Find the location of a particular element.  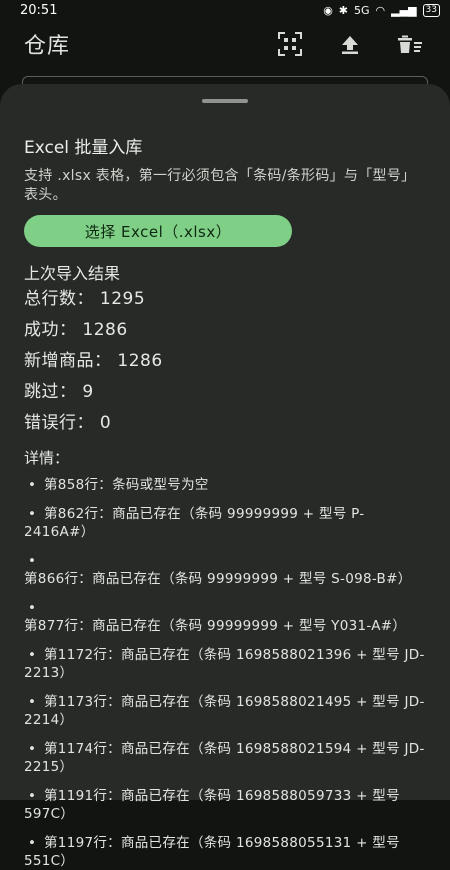

detail-text: 第877行：商品已存在（条码 99999999 + 型号 Y031-A#） is located at coordinates (215, 626).